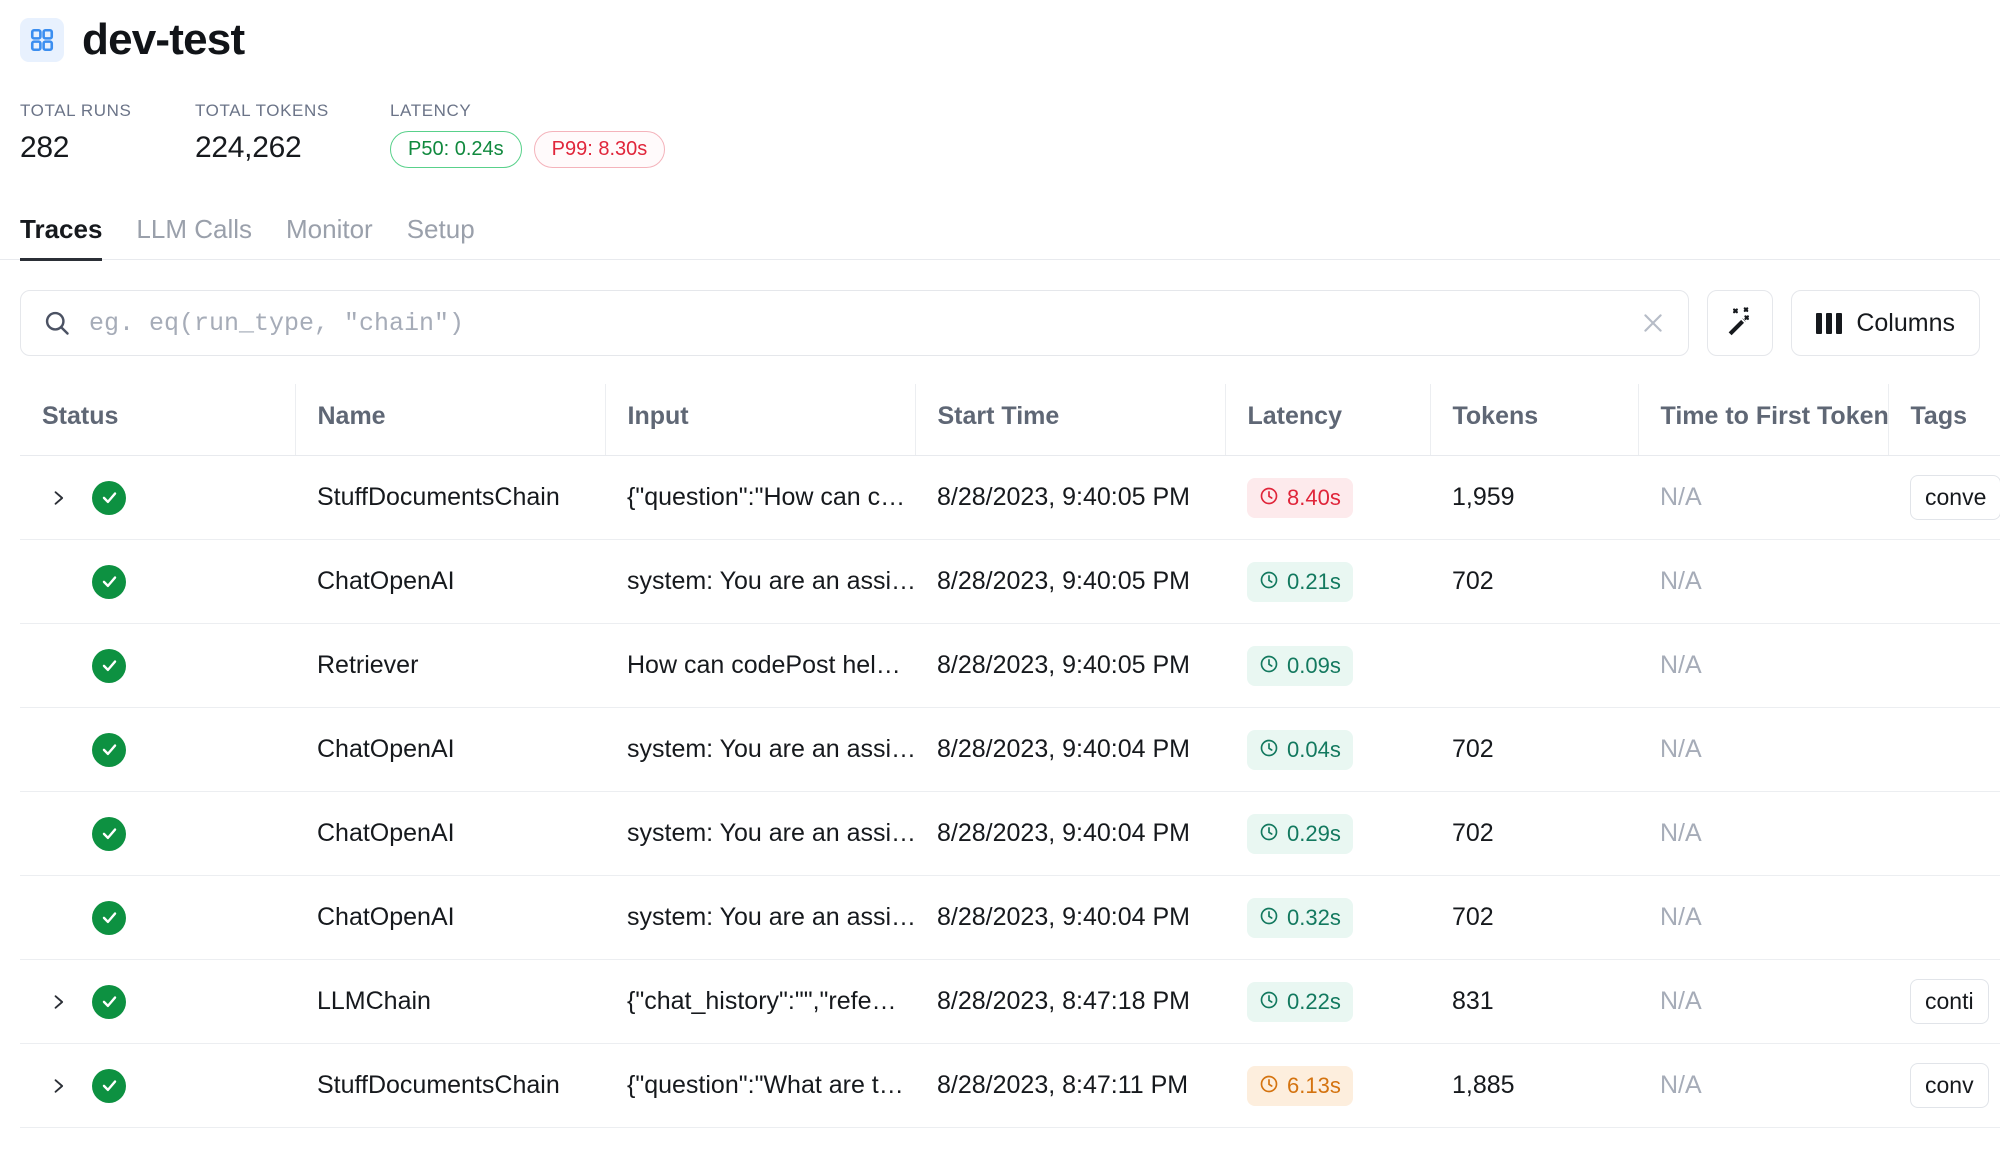 The width and height of the screenshot is (2000, 1162). What do you see at coordinates (1955, 498) in the screenshot?
I see `tag-pill: conve` at bounding box center [1955, 498].